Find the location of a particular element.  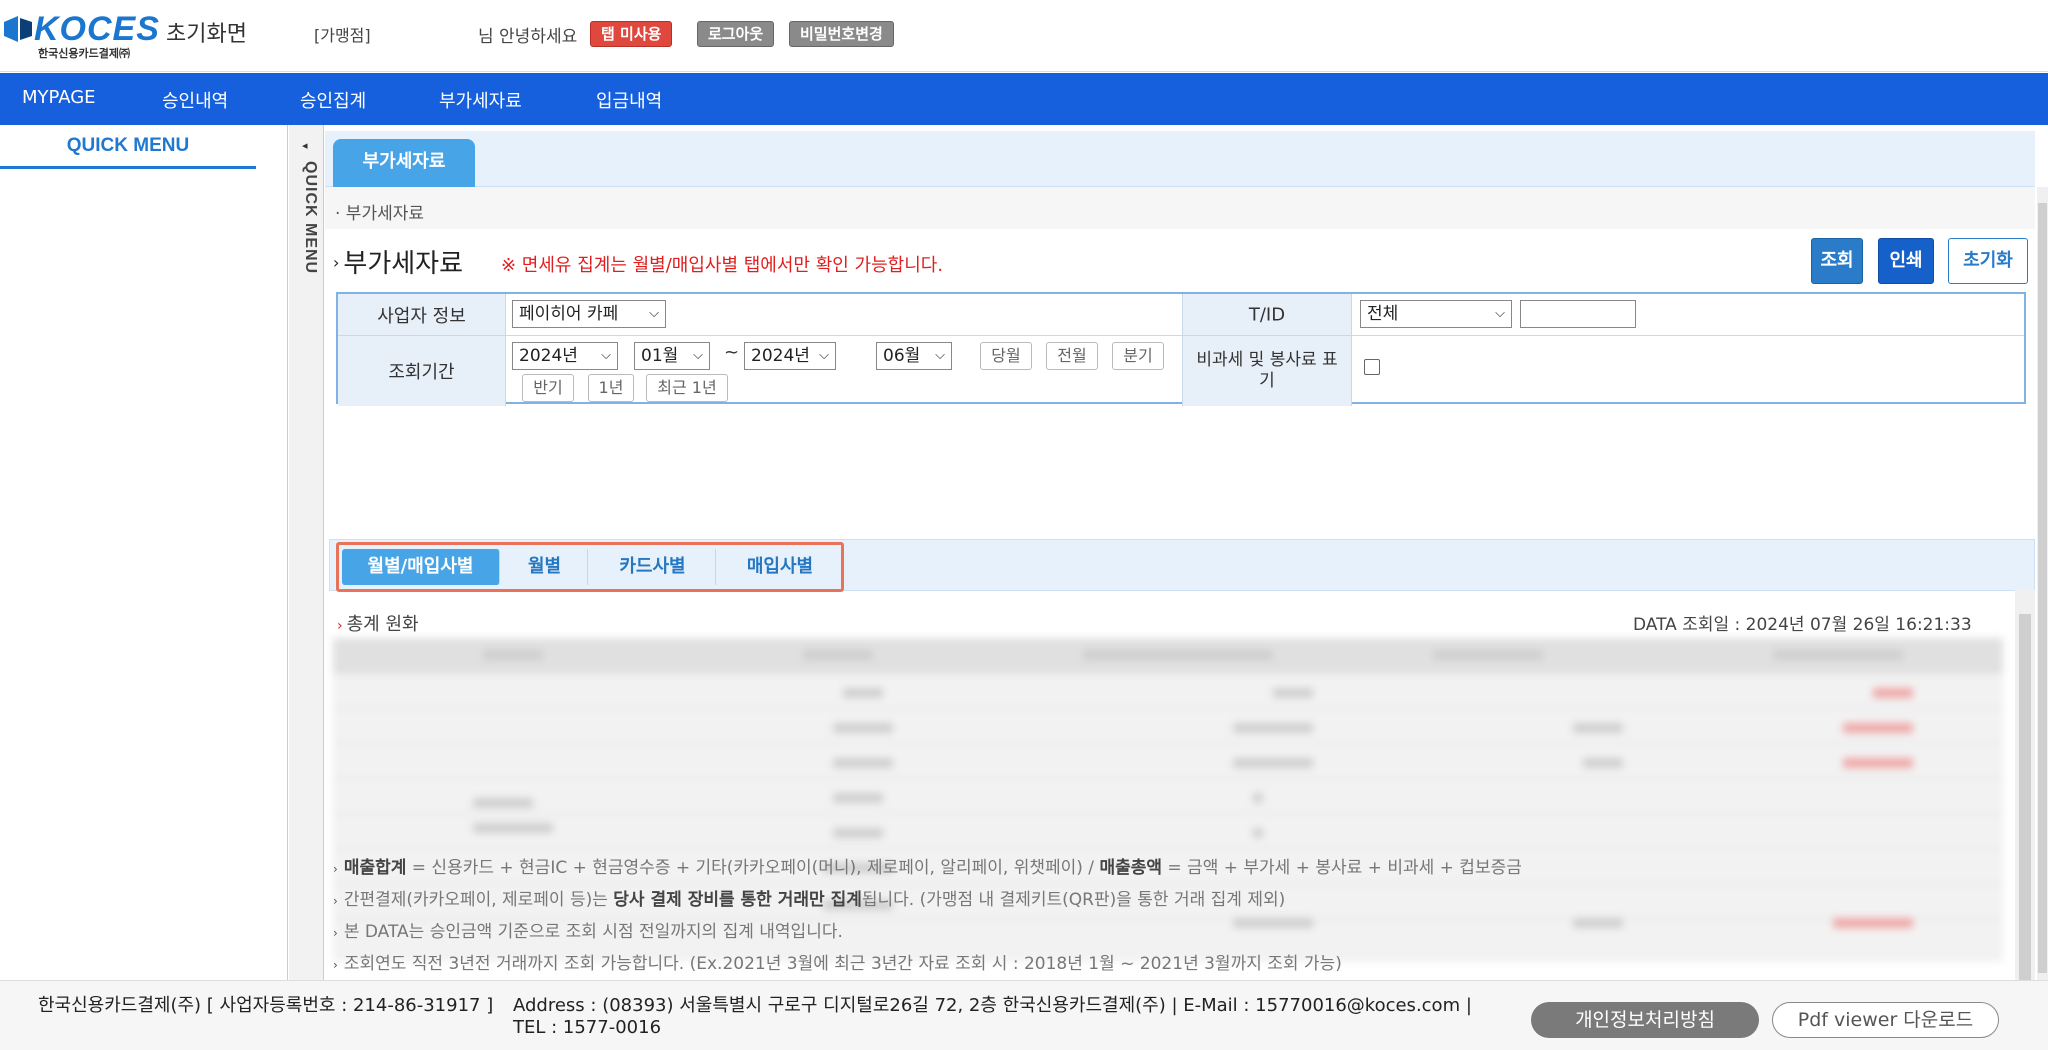

koces-logo: KOCES 한국신용카드결제㈜ is located at coordinates (82, 35).